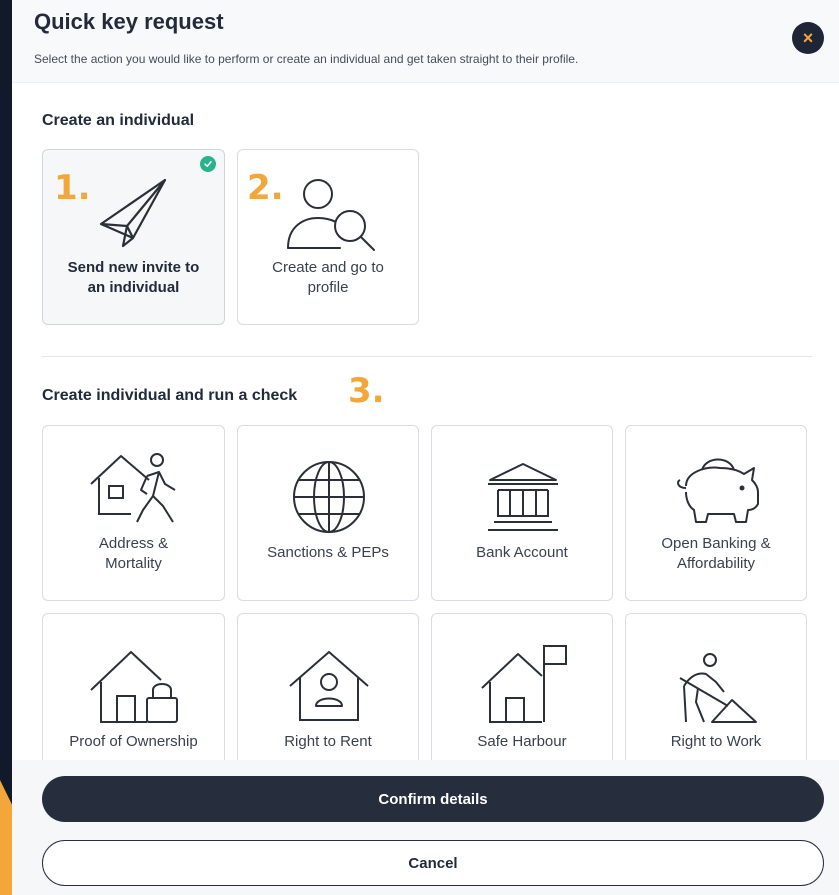  I want to click on card-label-line1: Open Banking &, so click(716, 543).